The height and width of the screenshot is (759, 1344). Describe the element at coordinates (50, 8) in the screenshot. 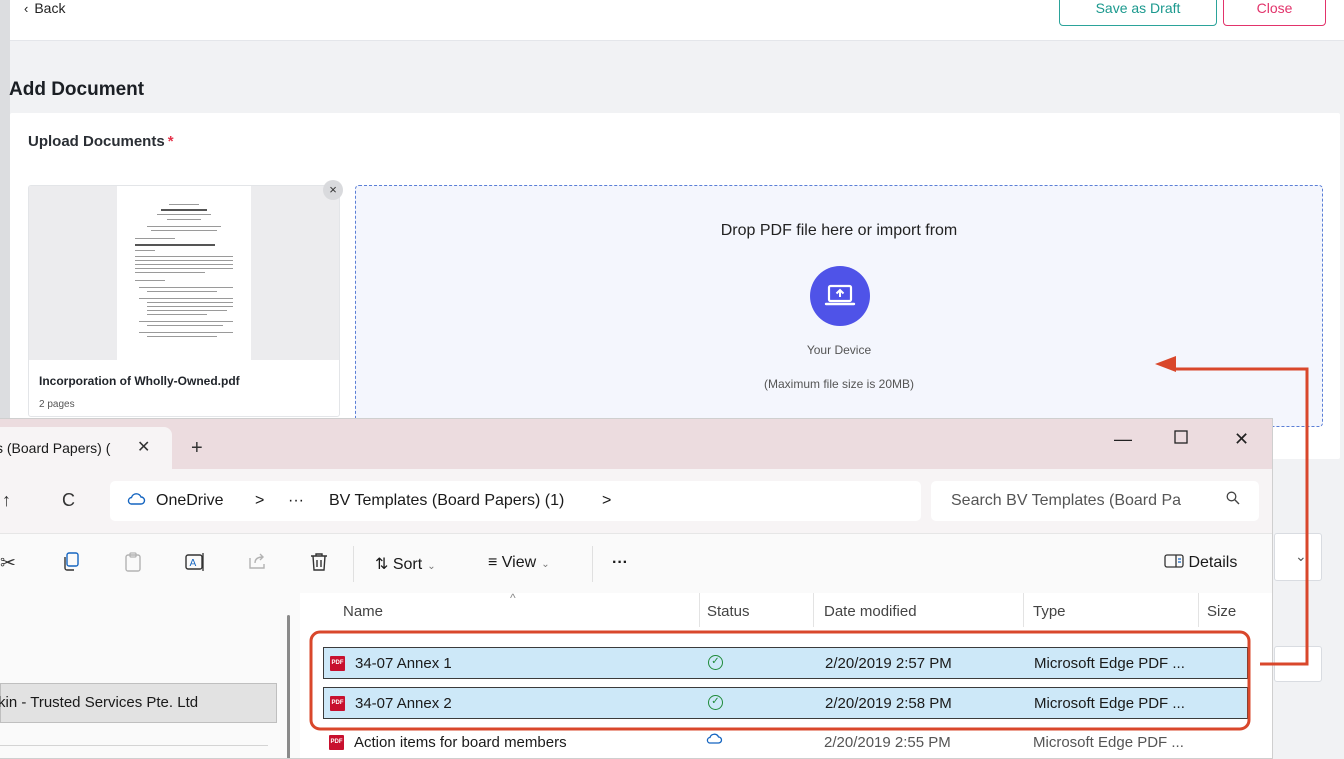

I see `back-label: Back` at that location.